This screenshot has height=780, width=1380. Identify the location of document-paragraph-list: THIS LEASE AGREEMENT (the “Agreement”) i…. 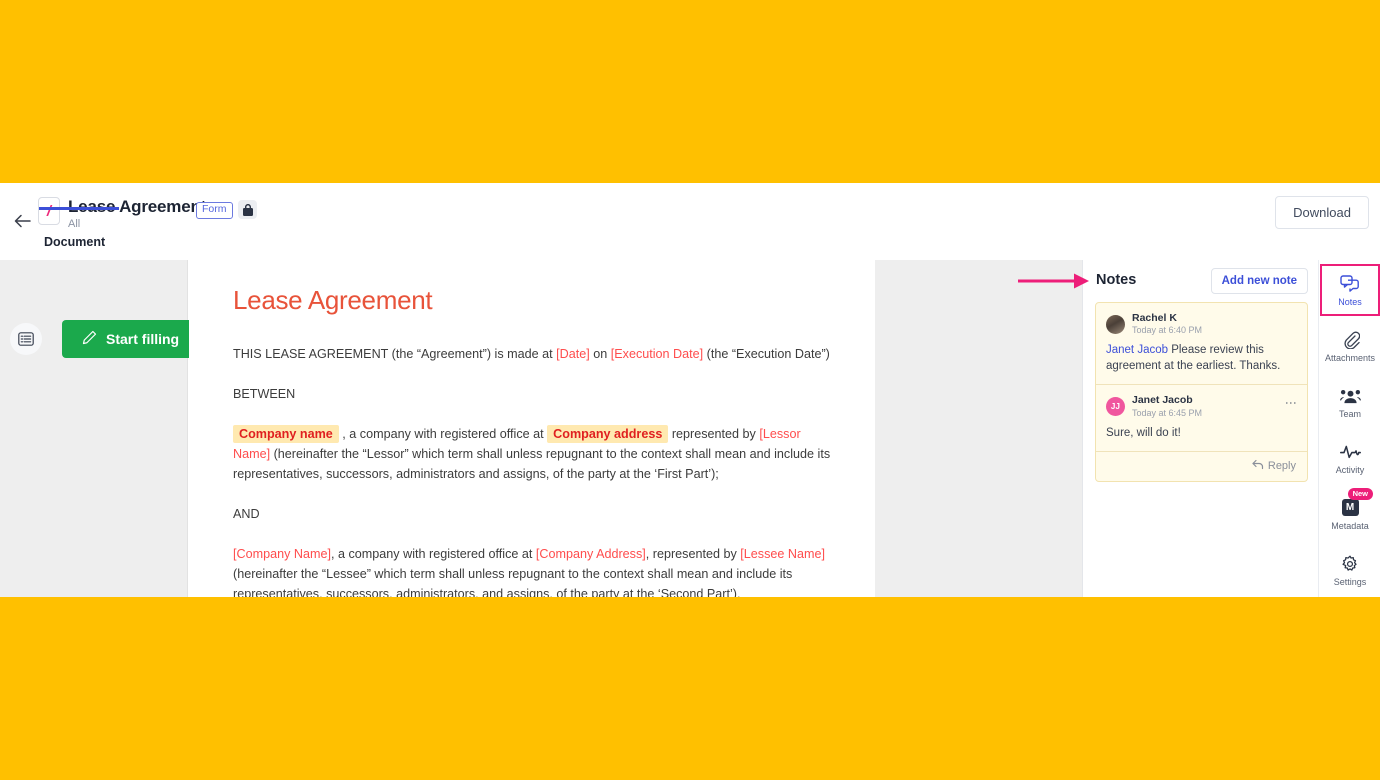
(534, 470).